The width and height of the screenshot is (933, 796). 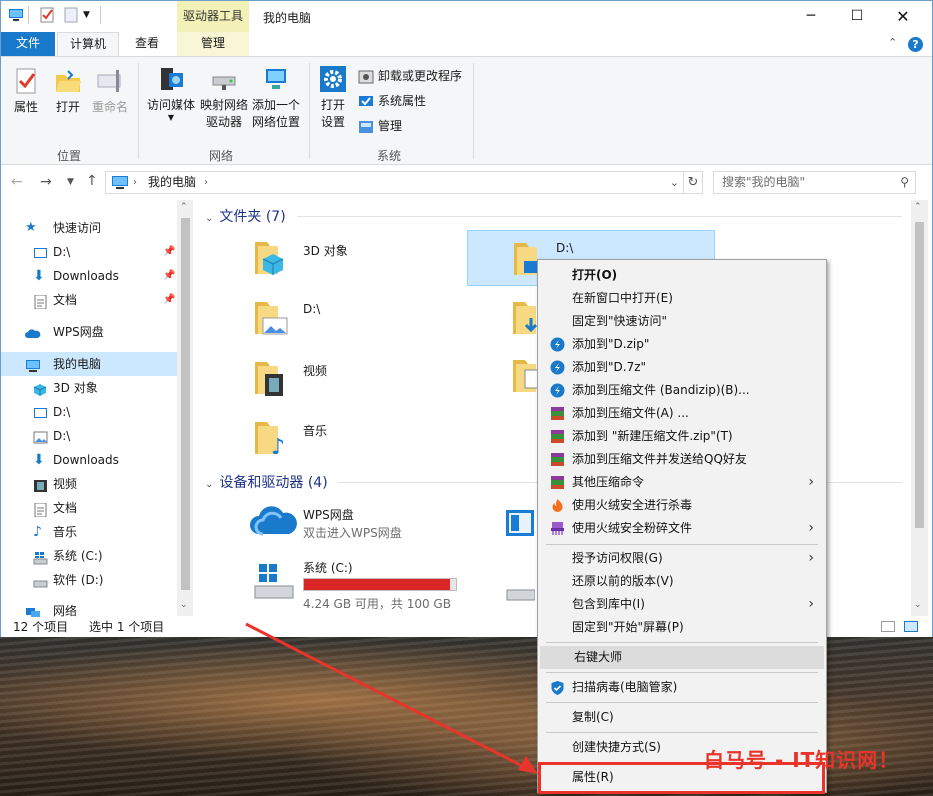 What do you see at coordinates (89, 300) in the screenshot?
I see `sidebar-item-documents-pinned: 文档 📌` at bounding box center [89, 300].